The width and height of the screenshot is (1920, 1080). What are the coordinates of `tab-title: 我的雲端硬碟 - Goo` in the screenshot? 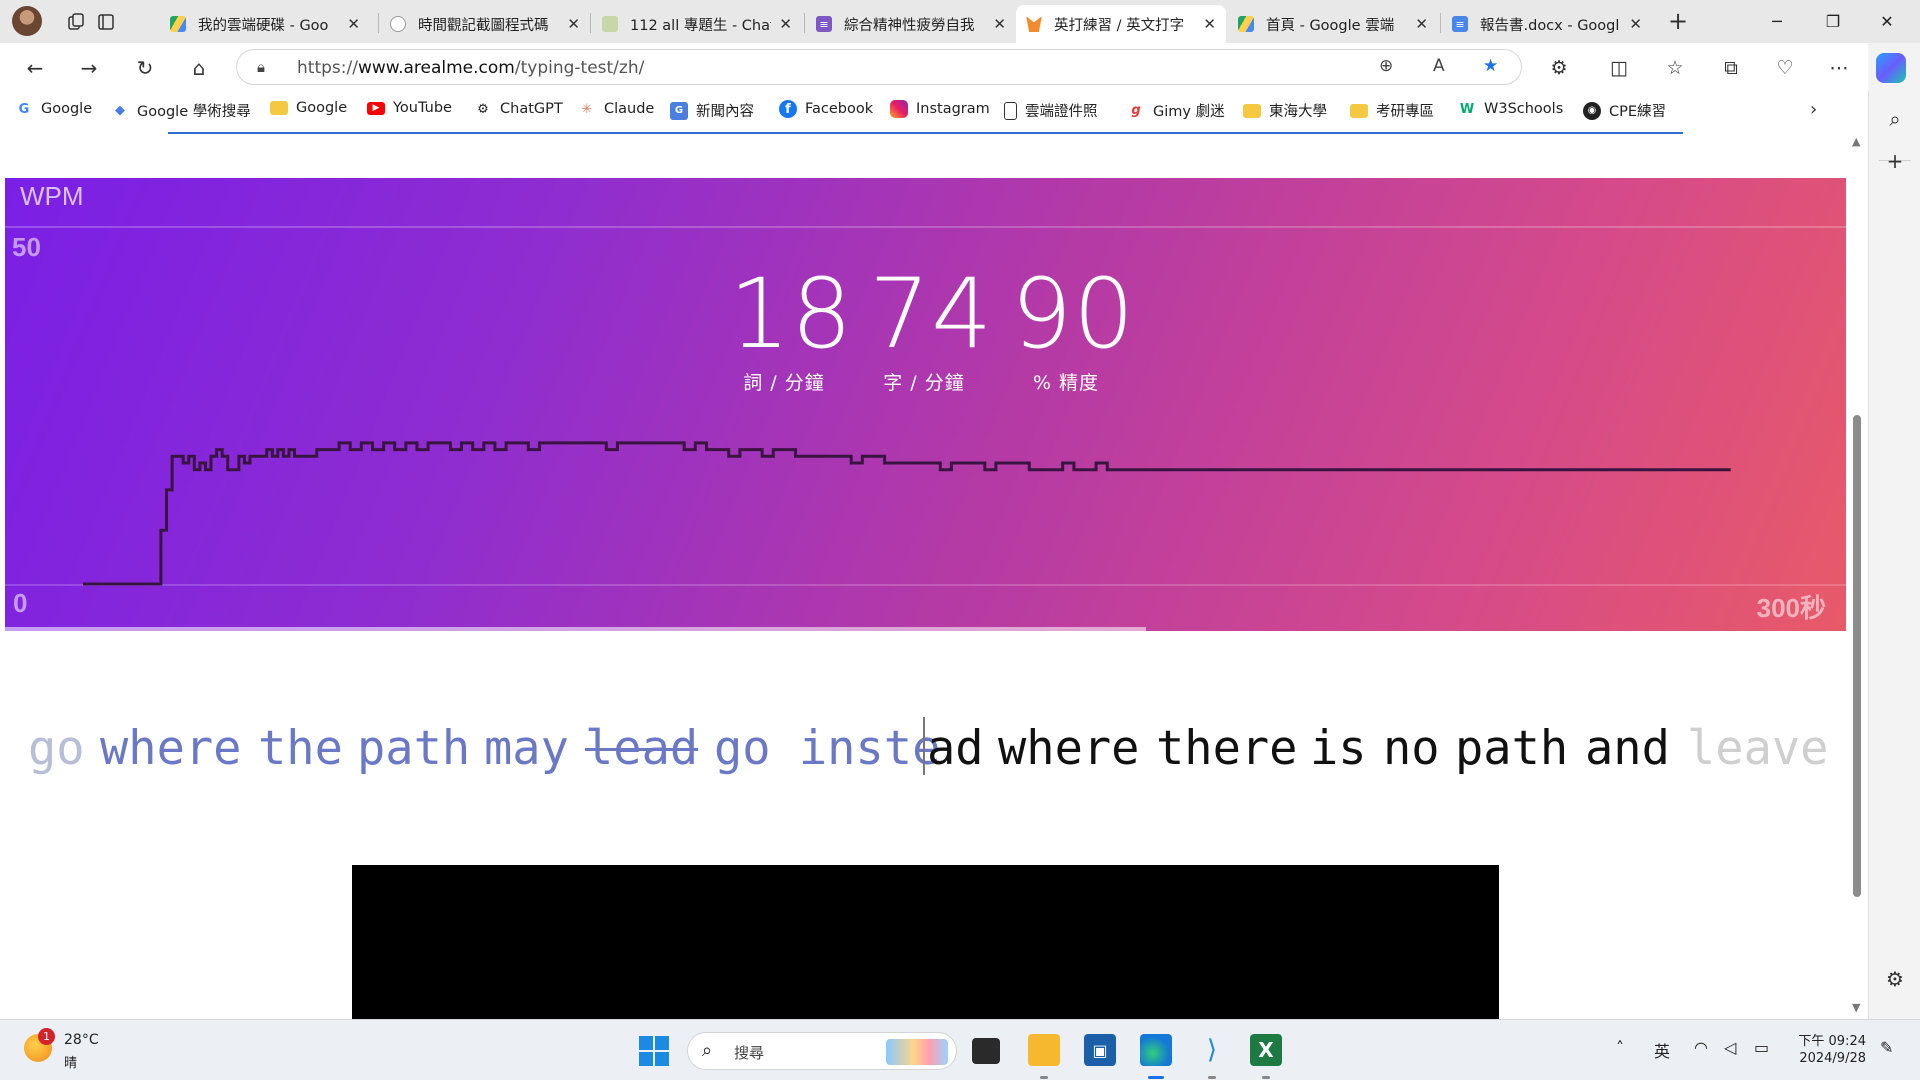 It's located at (263, 25).